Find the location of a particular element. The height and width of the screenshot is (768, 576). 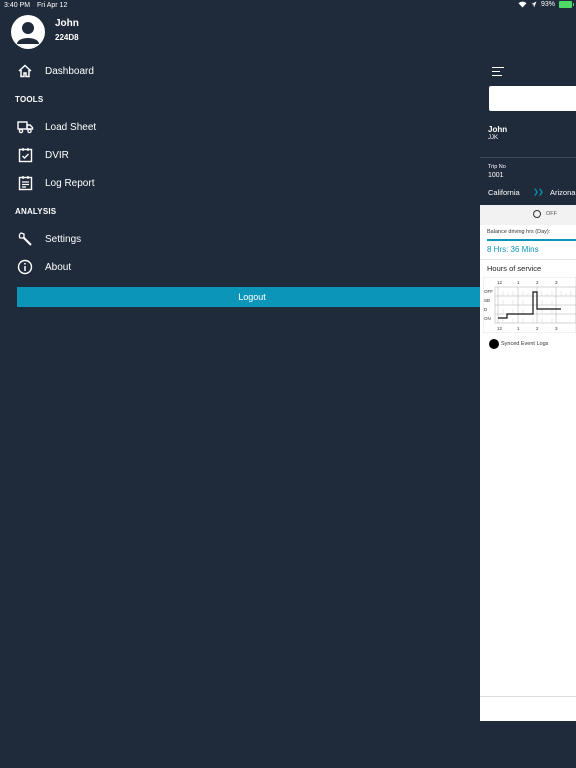

balance-underline is located at coordinates (531, 240).